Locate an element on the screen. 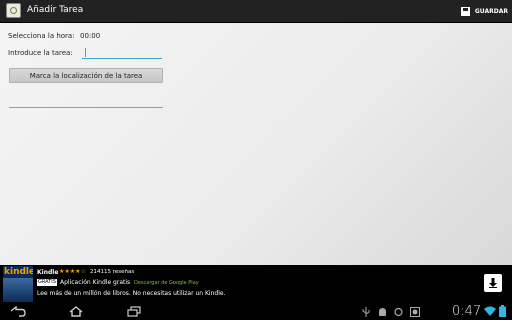 This screenshot has width=512, height=320. image-icon is located at coordinates (415, 312).